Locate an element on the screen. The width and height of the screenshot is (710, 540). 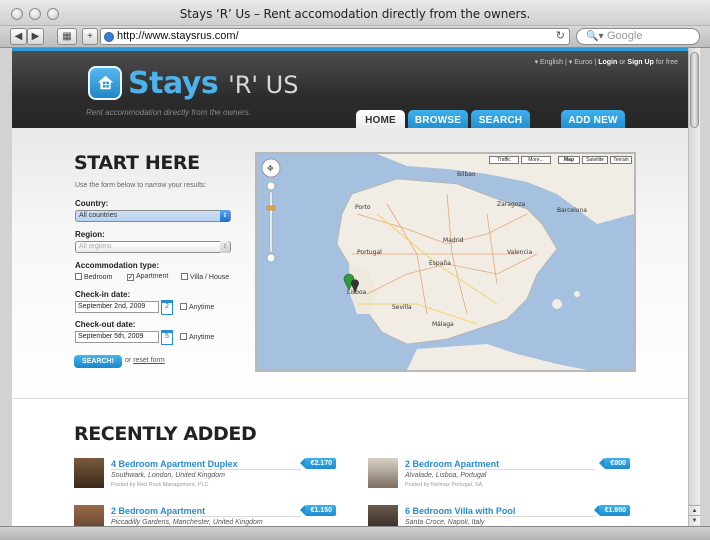
map-terrain-button: Terrain is located at coordinates (621, 160).